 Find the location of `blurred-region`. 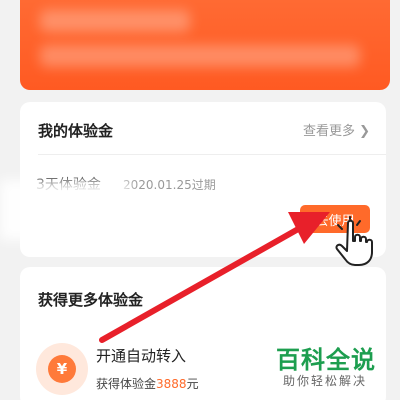

blurred-region is located at coordinates (65, 210).